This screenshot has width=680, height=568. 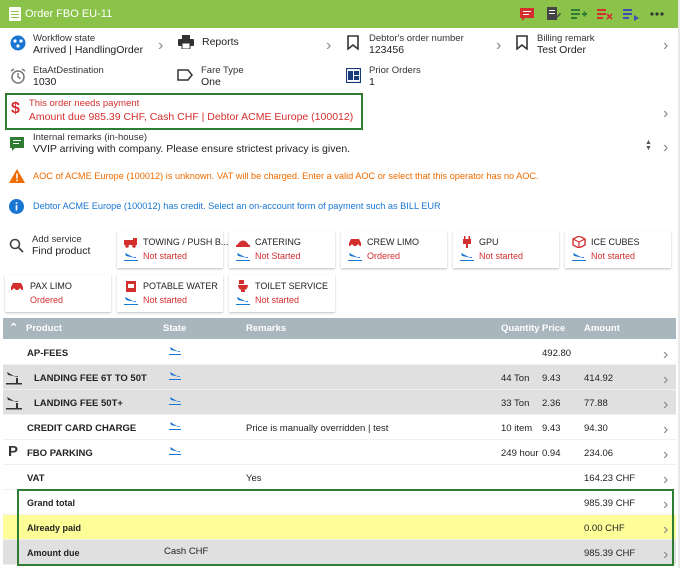 What do you see at coordinates (170, 293) in the screenshot?
I see `service-card-potable-water: POTABLE WATER Not started` at bounding box center [170, 293].